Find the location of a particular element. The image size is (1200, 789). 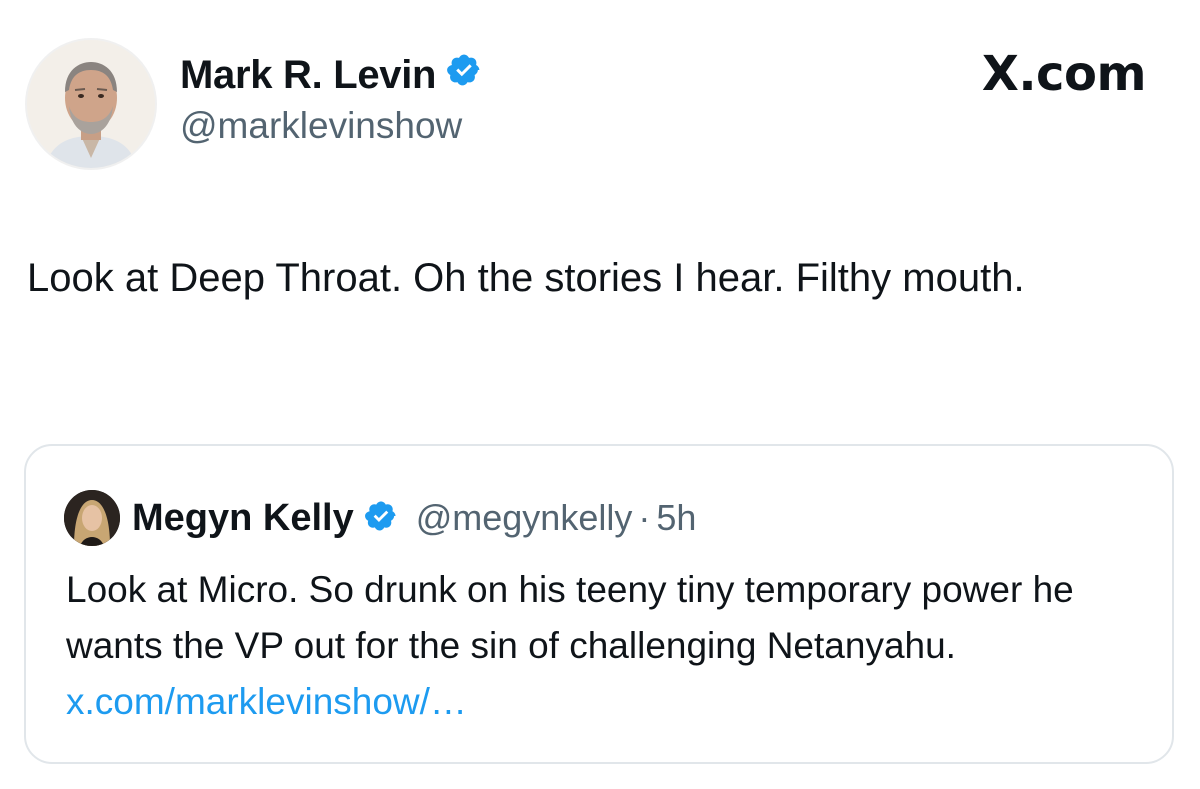

quoted-author-avatar is located at coordinates (92, 518).